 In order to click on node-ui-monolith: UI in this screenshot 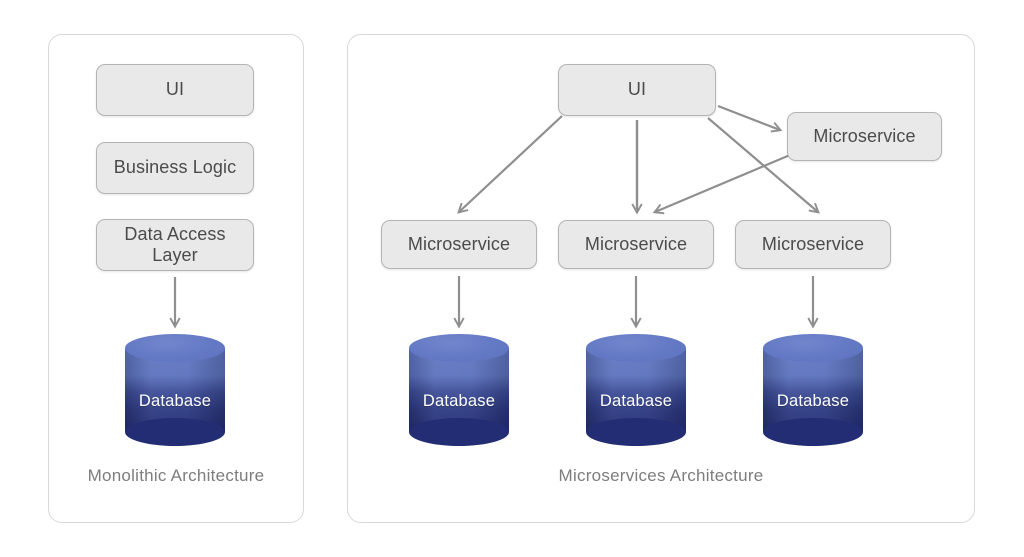, I will do `click(175, 90)`.